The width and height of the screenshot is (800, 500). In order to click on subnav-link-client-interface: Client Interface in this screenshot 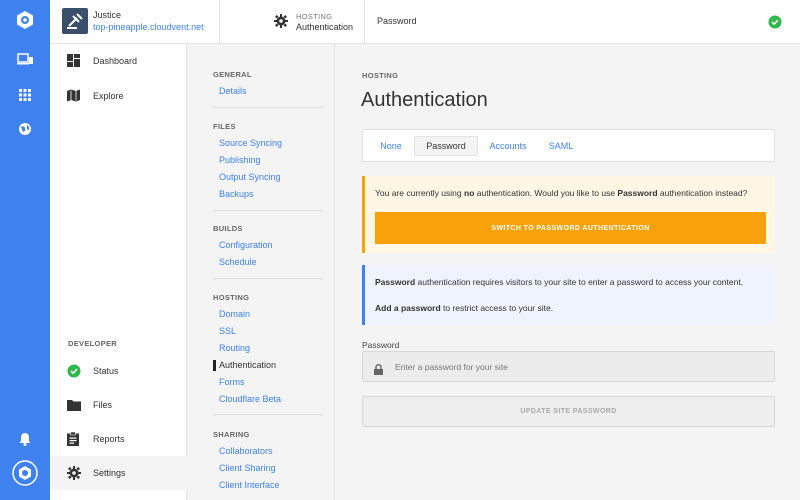, I will do `click(249, 485)`.